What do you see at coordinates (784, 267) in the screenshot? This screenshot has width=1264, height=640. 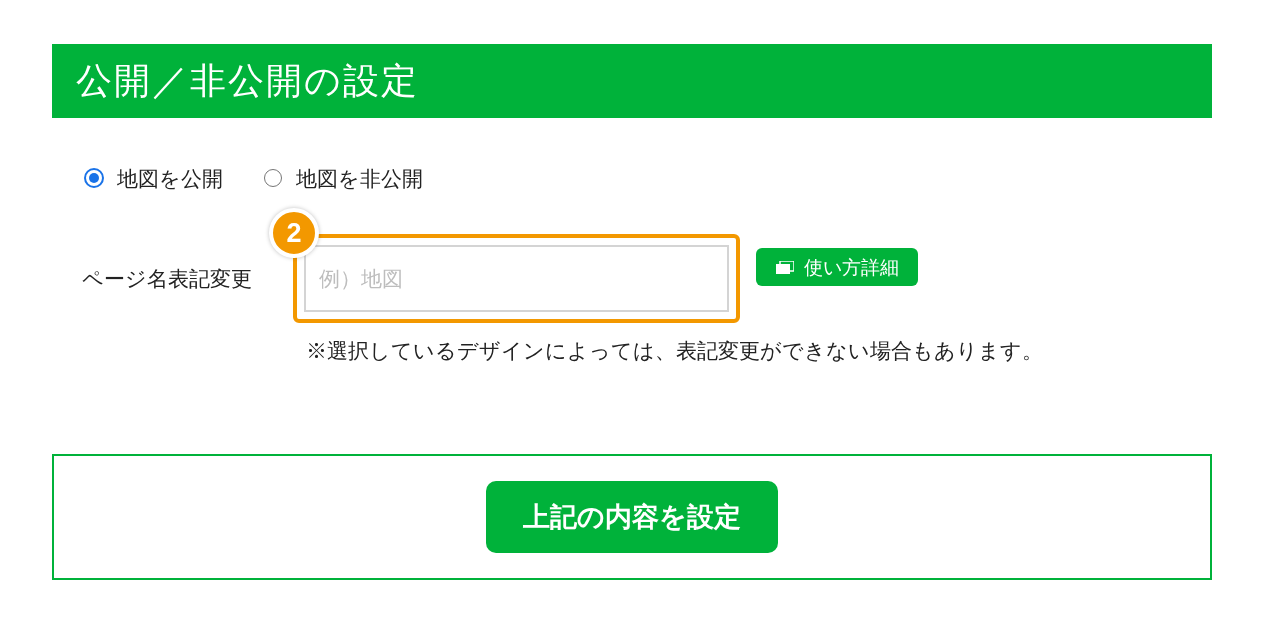 I see `window-icon` at bounding box center [784, 267].